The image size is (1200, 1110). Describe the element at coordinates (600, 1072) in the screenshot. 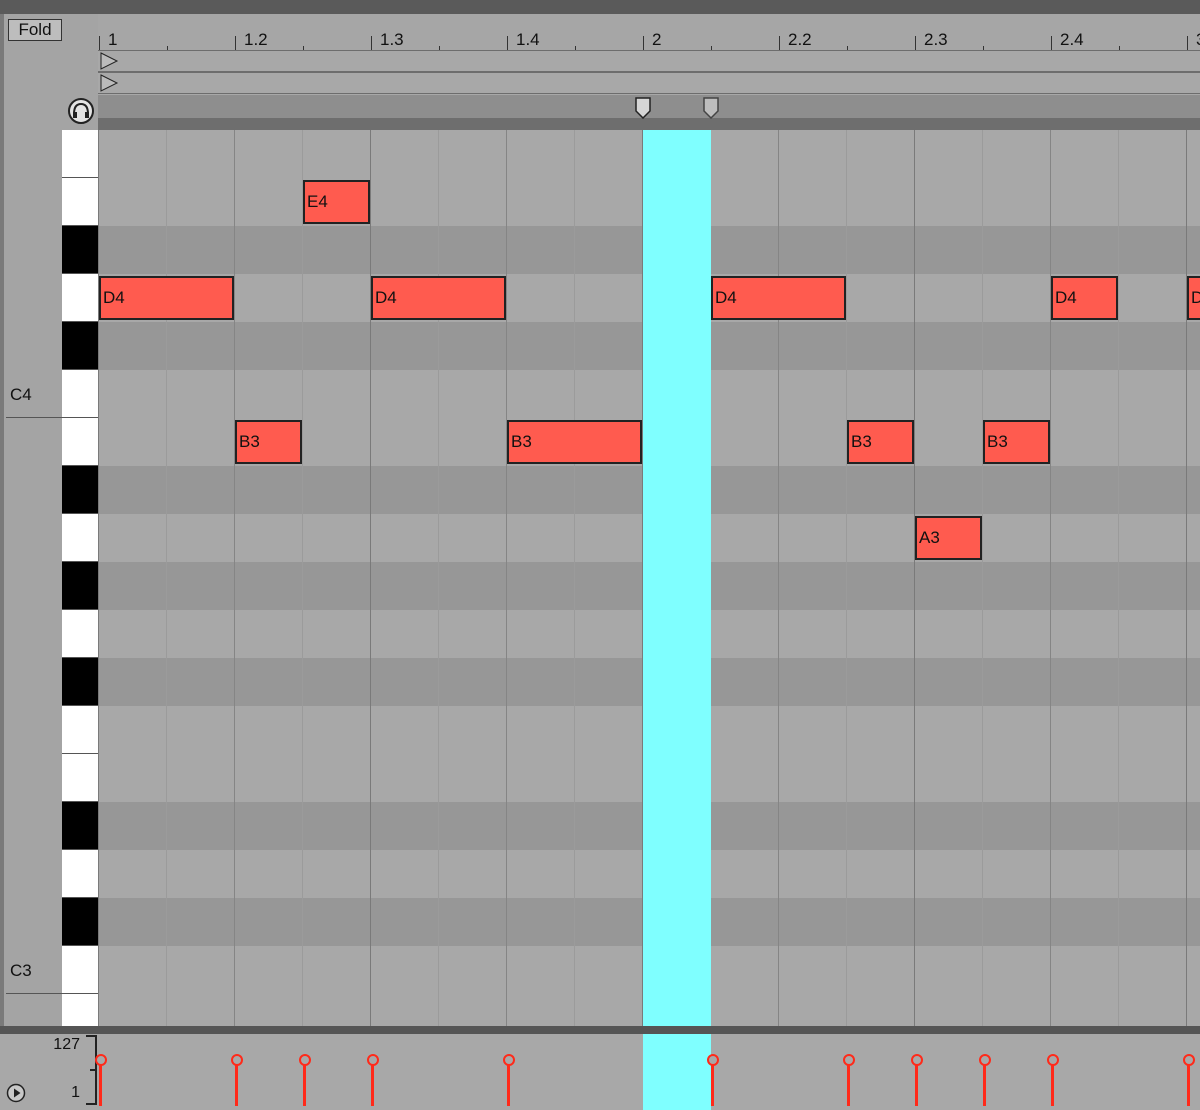

I see `velocity-pane` at that location.